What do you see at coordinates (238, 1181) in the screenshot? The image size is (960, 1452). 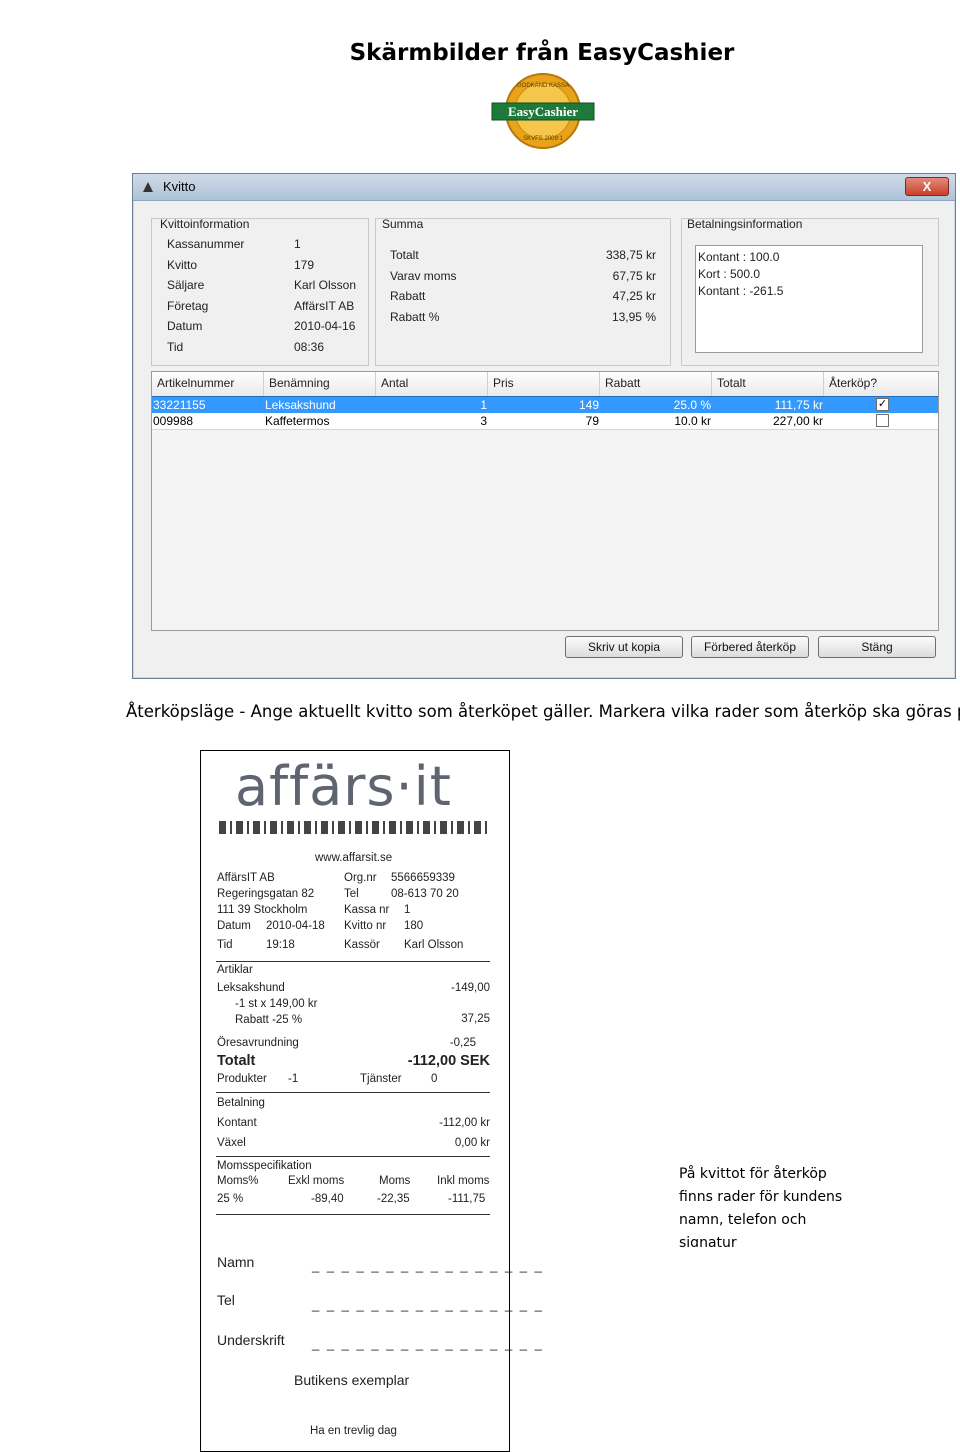 I see `vat-col: Moms%` at bounding box center [238, 1181].